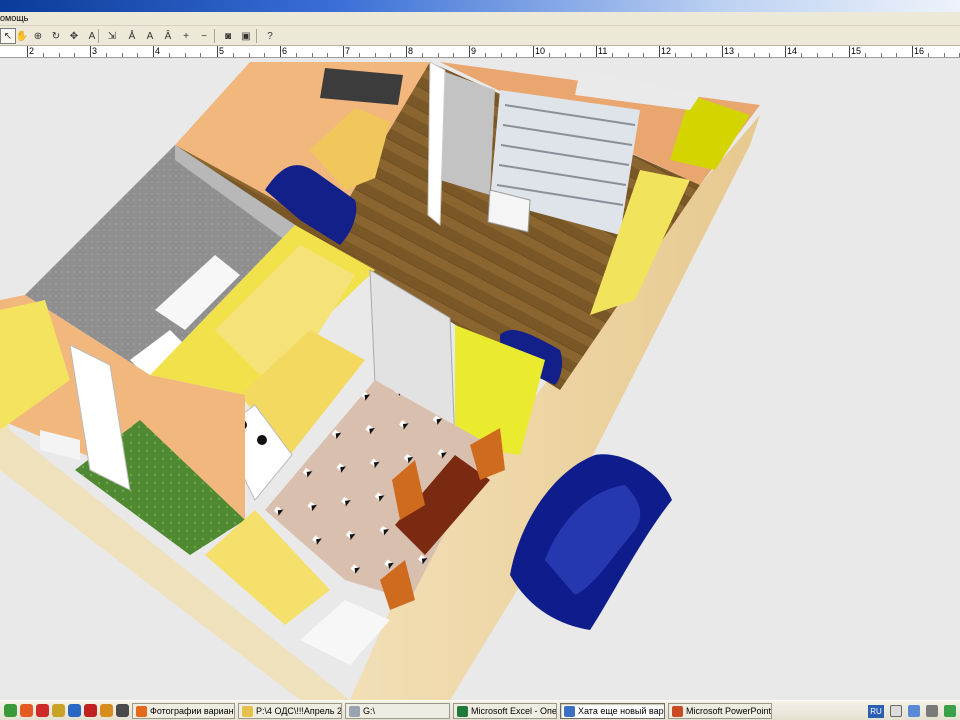 The image size is (960, 720). What do you see at coordinates (26, 710) in the screenshot?
I see `browser-icon` at bounding box center [26, 710].